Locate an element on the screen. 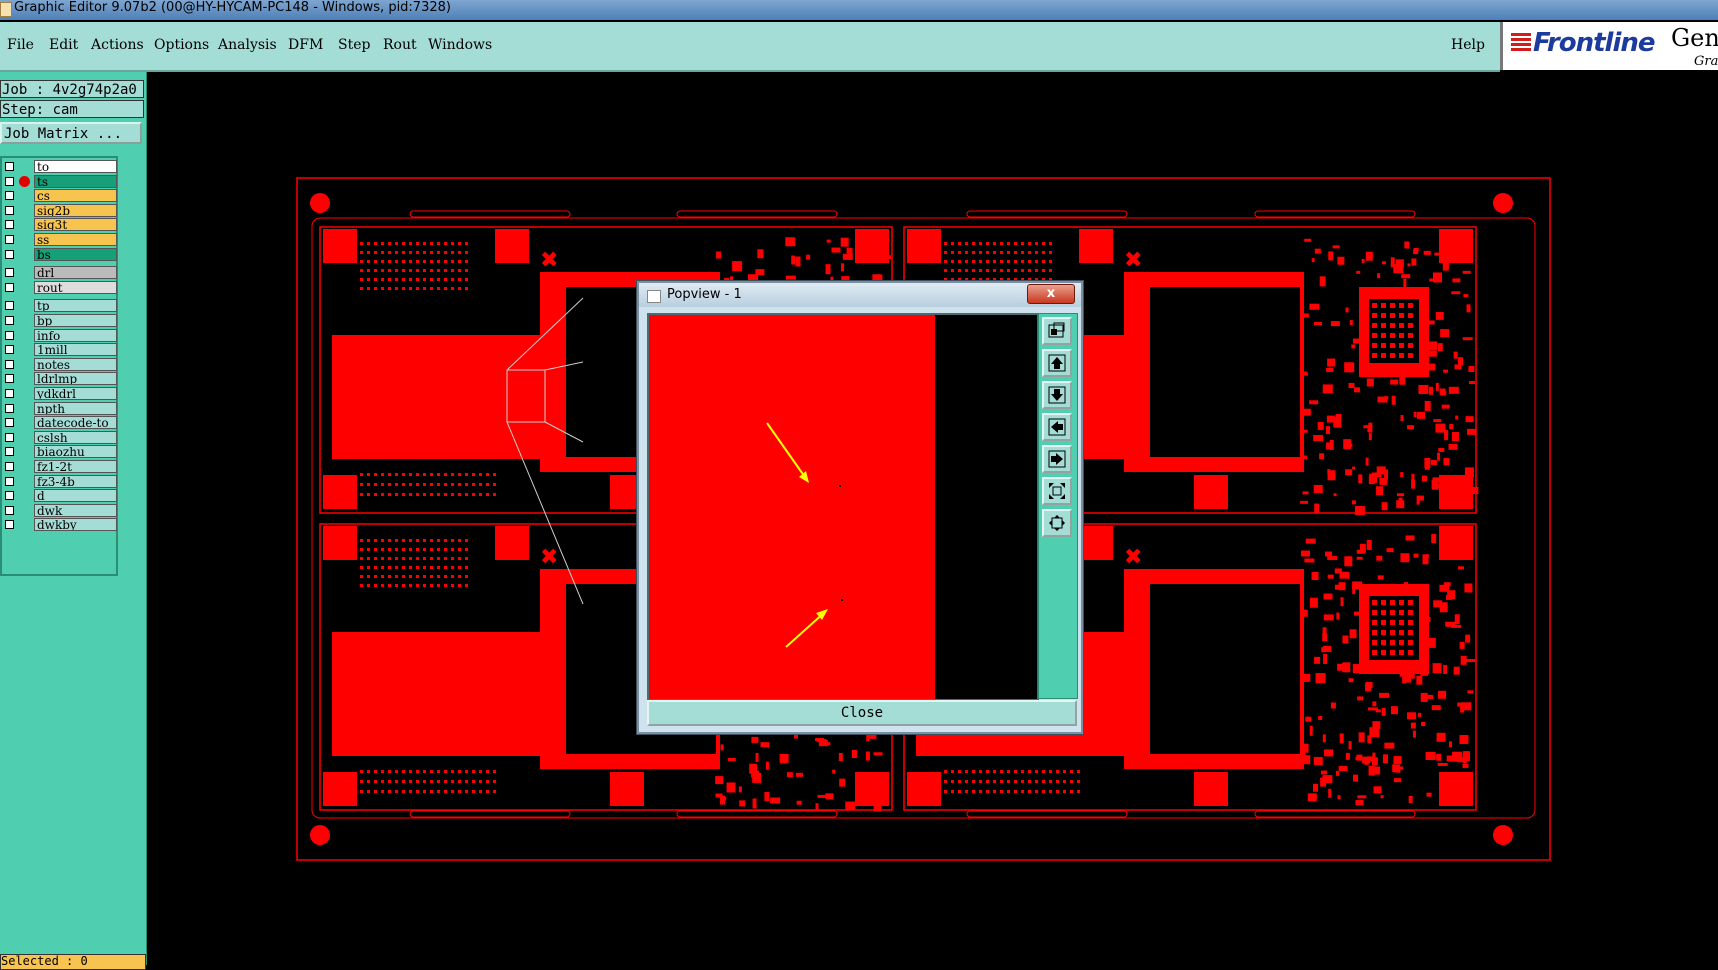 Image resolution: width=1718 pixels, height=970 pixels. layer-row: npth is located at coordinates (60, 408).